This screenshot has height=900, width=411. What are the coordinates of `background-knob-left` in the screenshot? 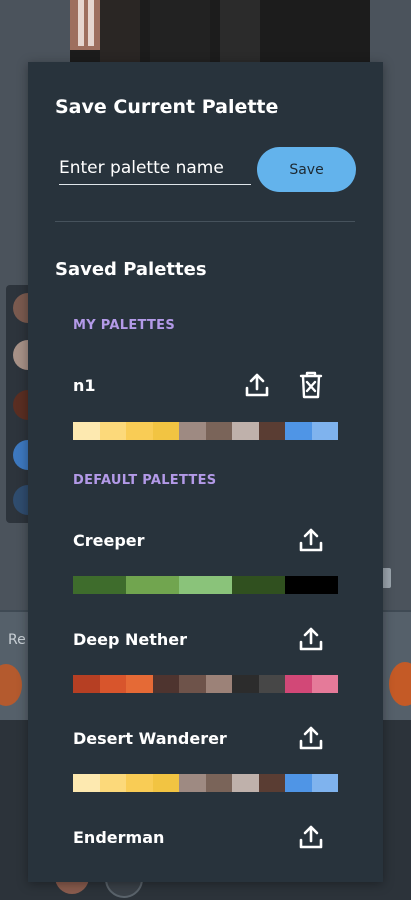 It's located at (11, 685).